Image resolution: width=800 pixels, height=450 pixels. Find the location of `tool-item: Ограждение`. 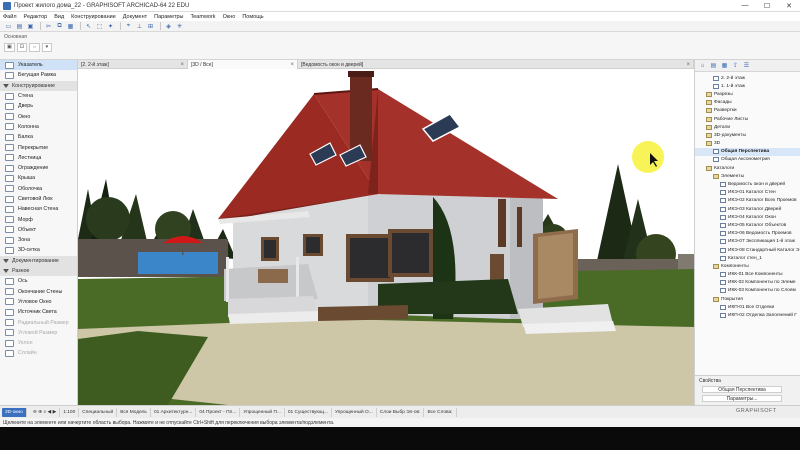

tool-item: Ограждение is located at coordinates (38, 168).